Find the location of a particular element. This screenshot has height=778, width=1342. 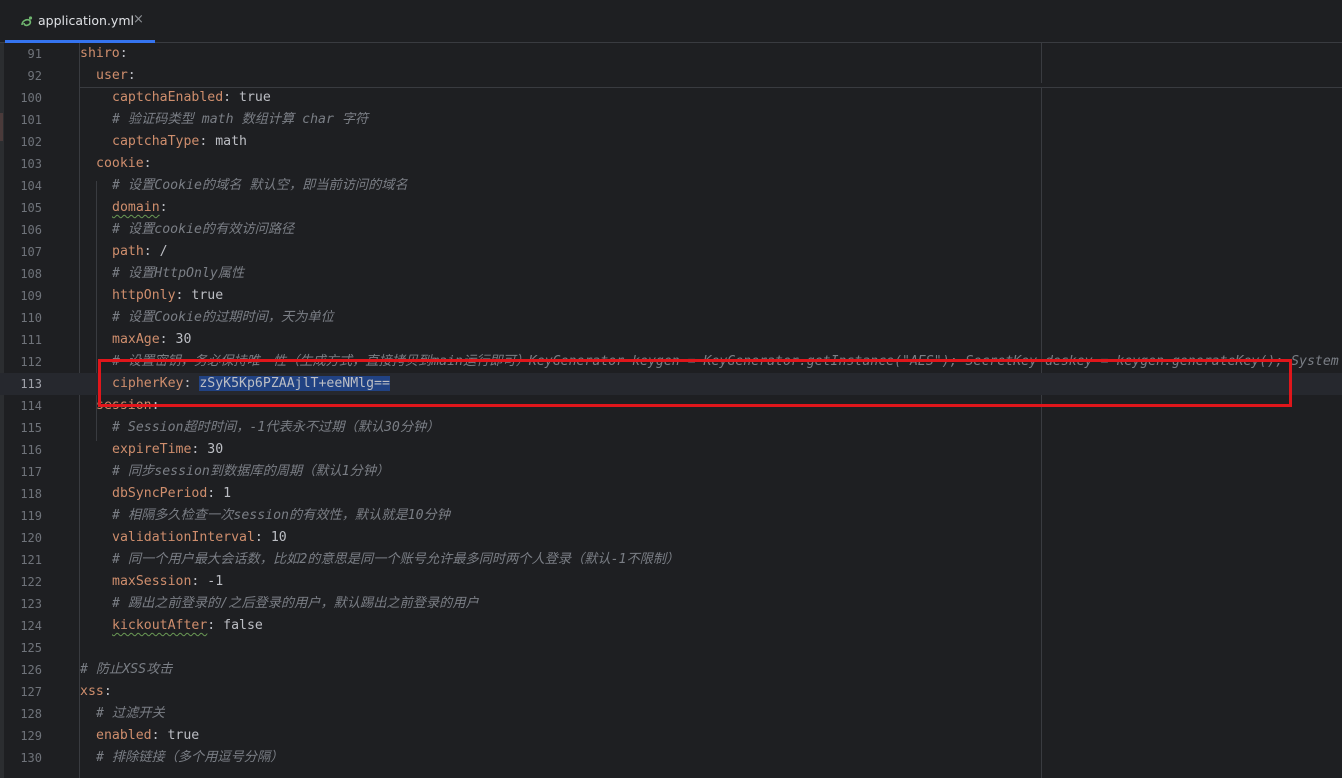

line-code: enabled: true is located at coordinates (147, 736).